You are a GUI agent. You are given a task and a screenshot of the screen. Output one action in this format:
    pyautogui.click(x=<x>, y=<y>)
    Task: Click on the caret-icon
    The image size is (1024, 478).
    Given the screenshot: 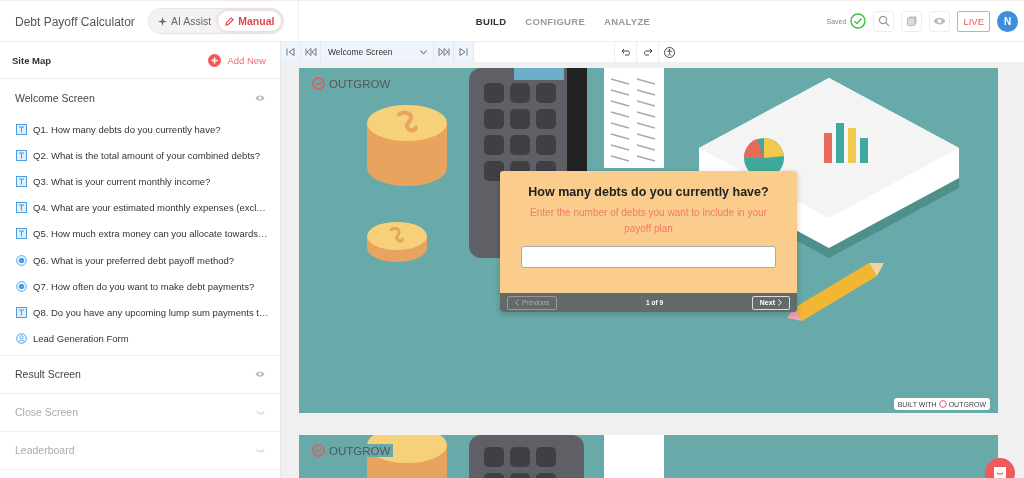 What is the action you would take?
    pyautogui.click(x=423, y=52)
    